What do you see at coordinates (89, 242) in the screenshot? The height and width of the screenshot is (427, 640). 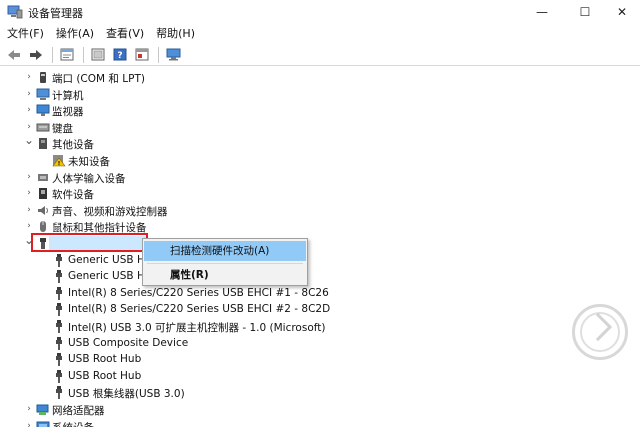 I see `red-annotation-box` at bounding box center [89, 242].